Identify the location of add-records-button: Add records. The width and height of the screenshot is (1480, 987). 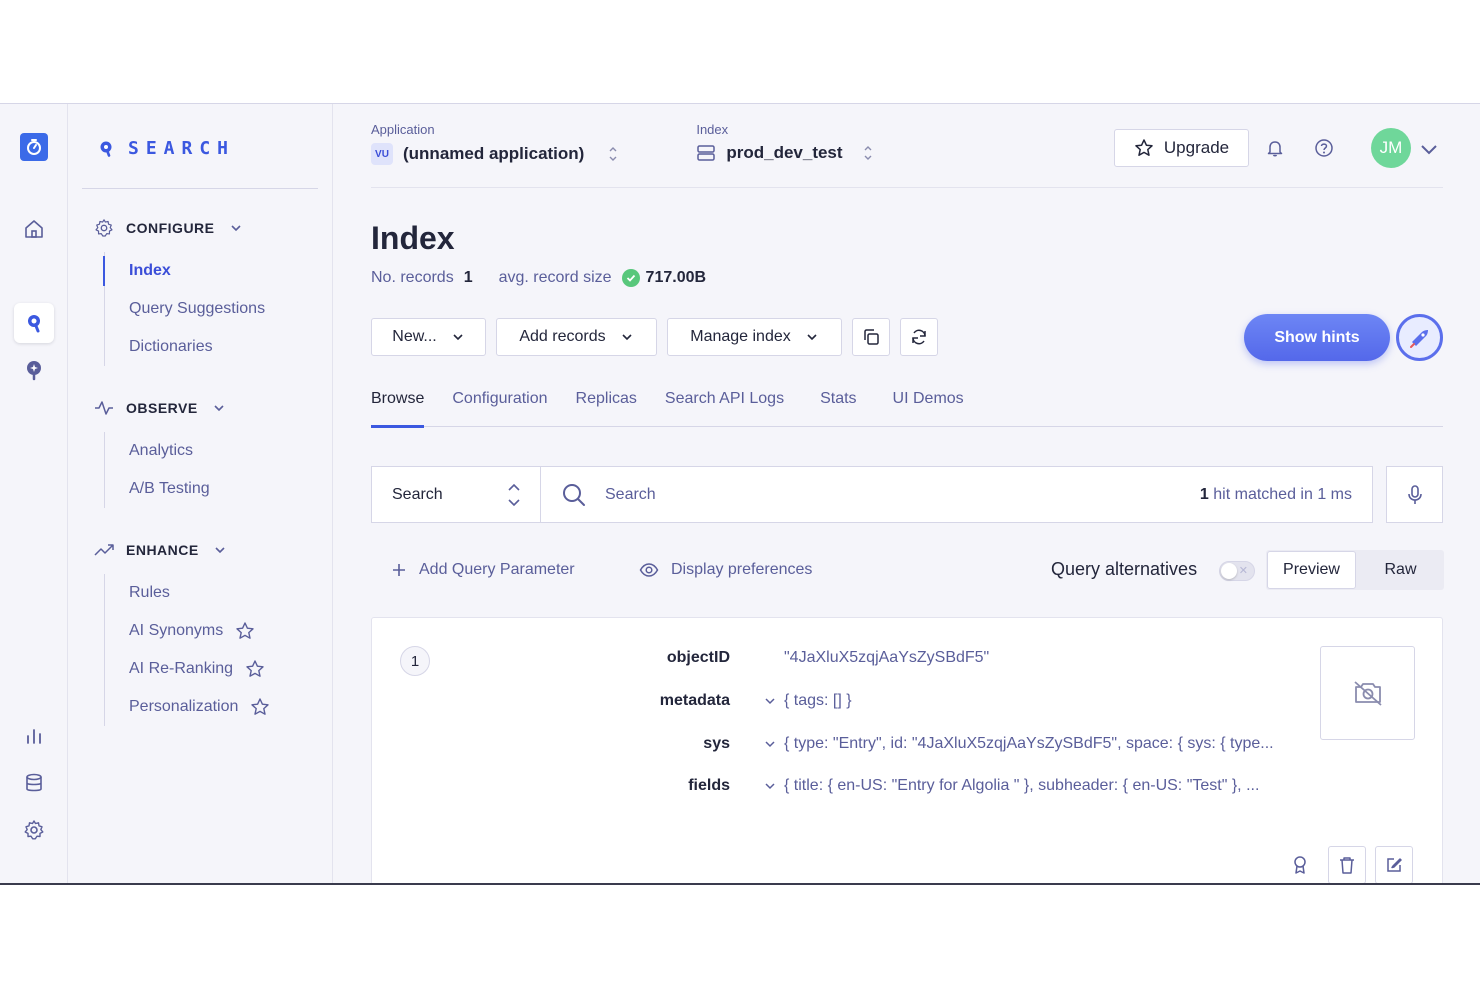
(576, 337).